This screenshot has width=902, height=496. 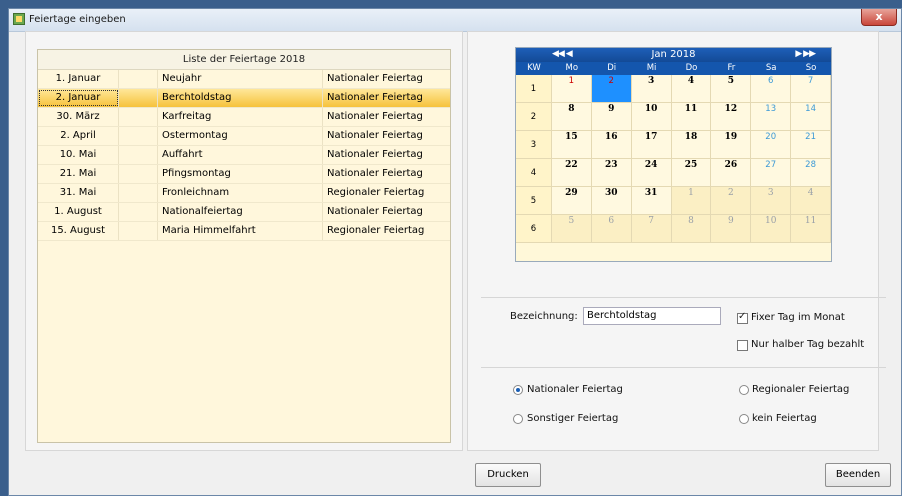 What do you see at coordinates (771, 172) in the screenshot?
I see `calendar-day: 27` at bounding box center [771, 172].